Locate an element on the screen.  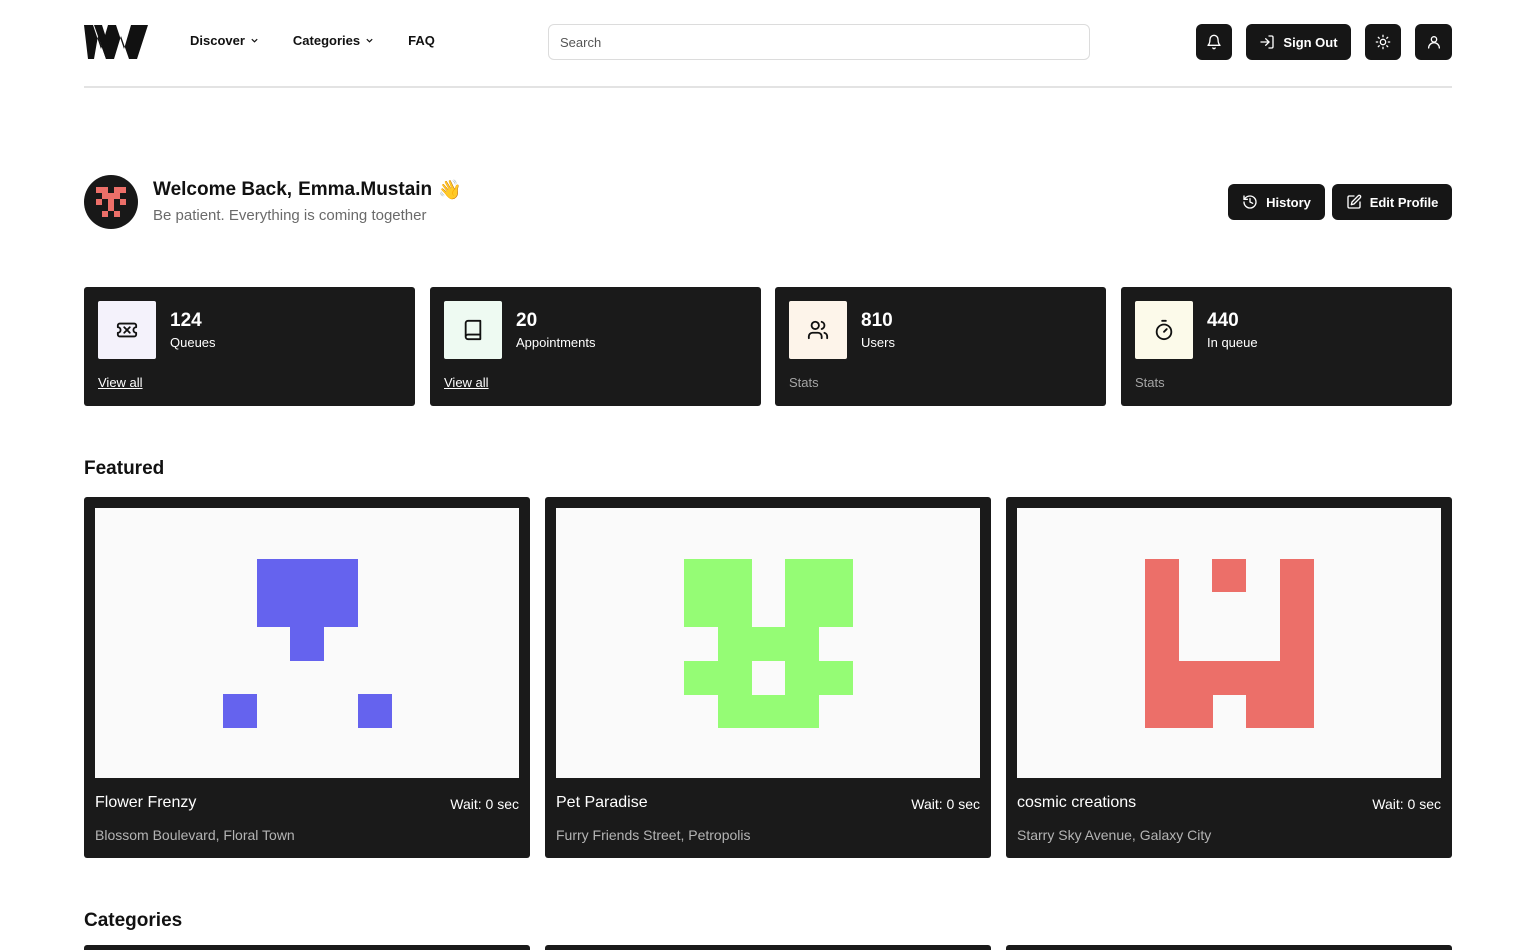
user-icon is located at coordinates (1433, 42).